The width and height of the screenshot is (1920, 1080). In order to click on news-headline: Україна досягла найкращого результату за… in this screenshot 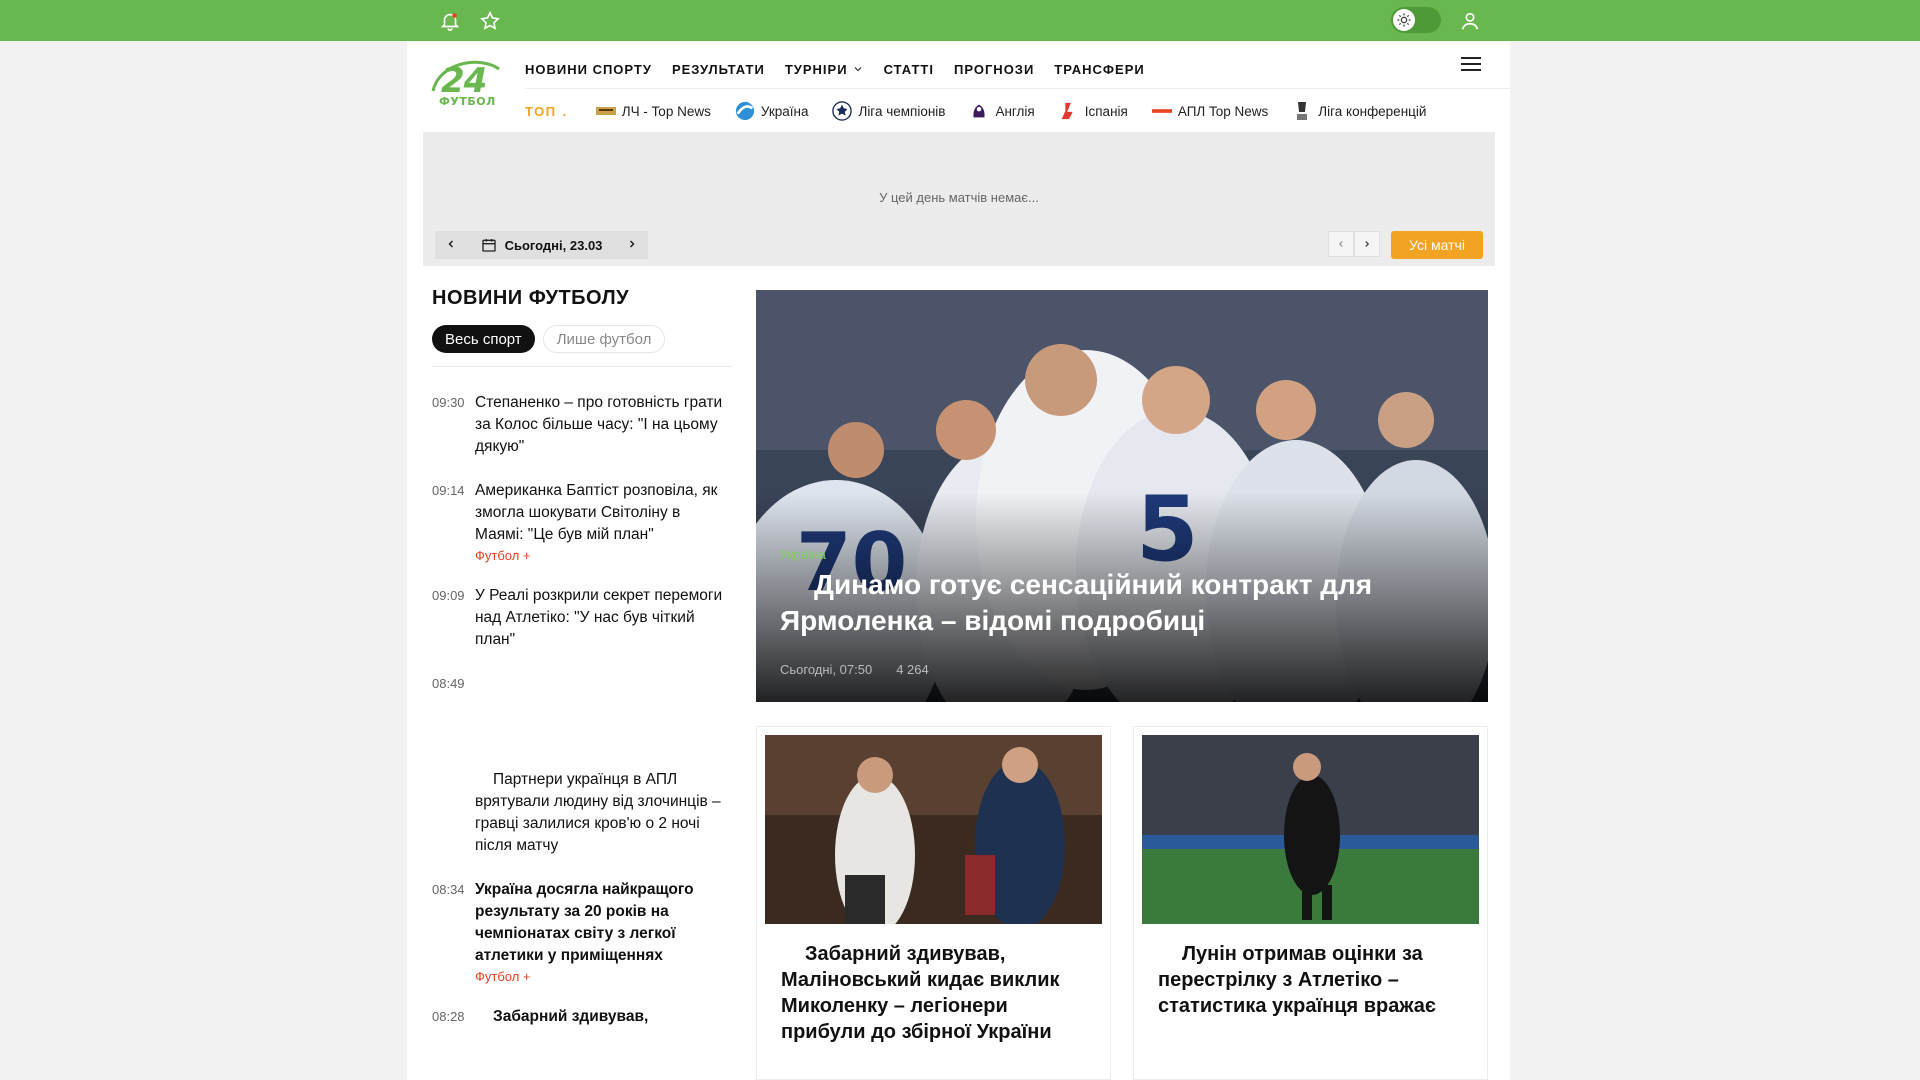, I will do `click(603, 923)`.